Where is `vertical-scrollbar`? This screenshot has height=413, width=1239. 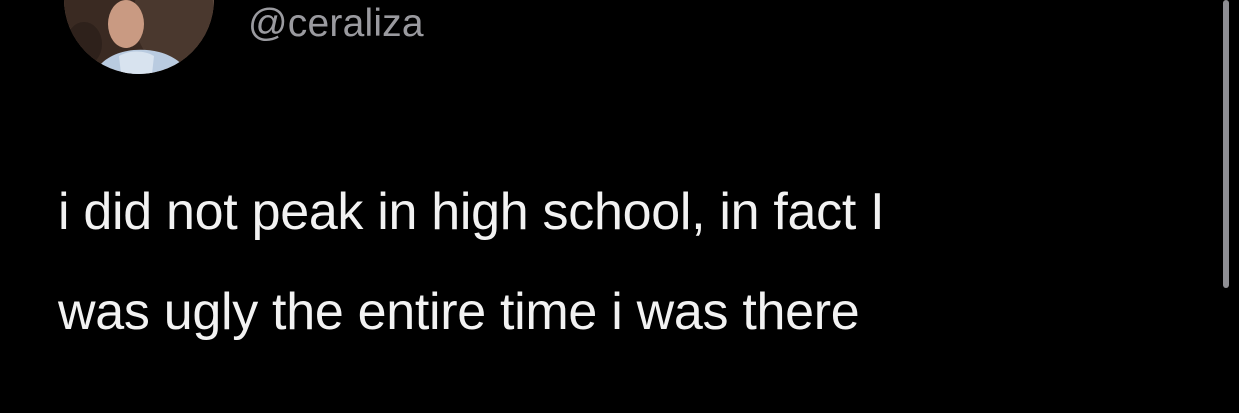
vertical-scrollbar is located at coordinates (1226, 145).